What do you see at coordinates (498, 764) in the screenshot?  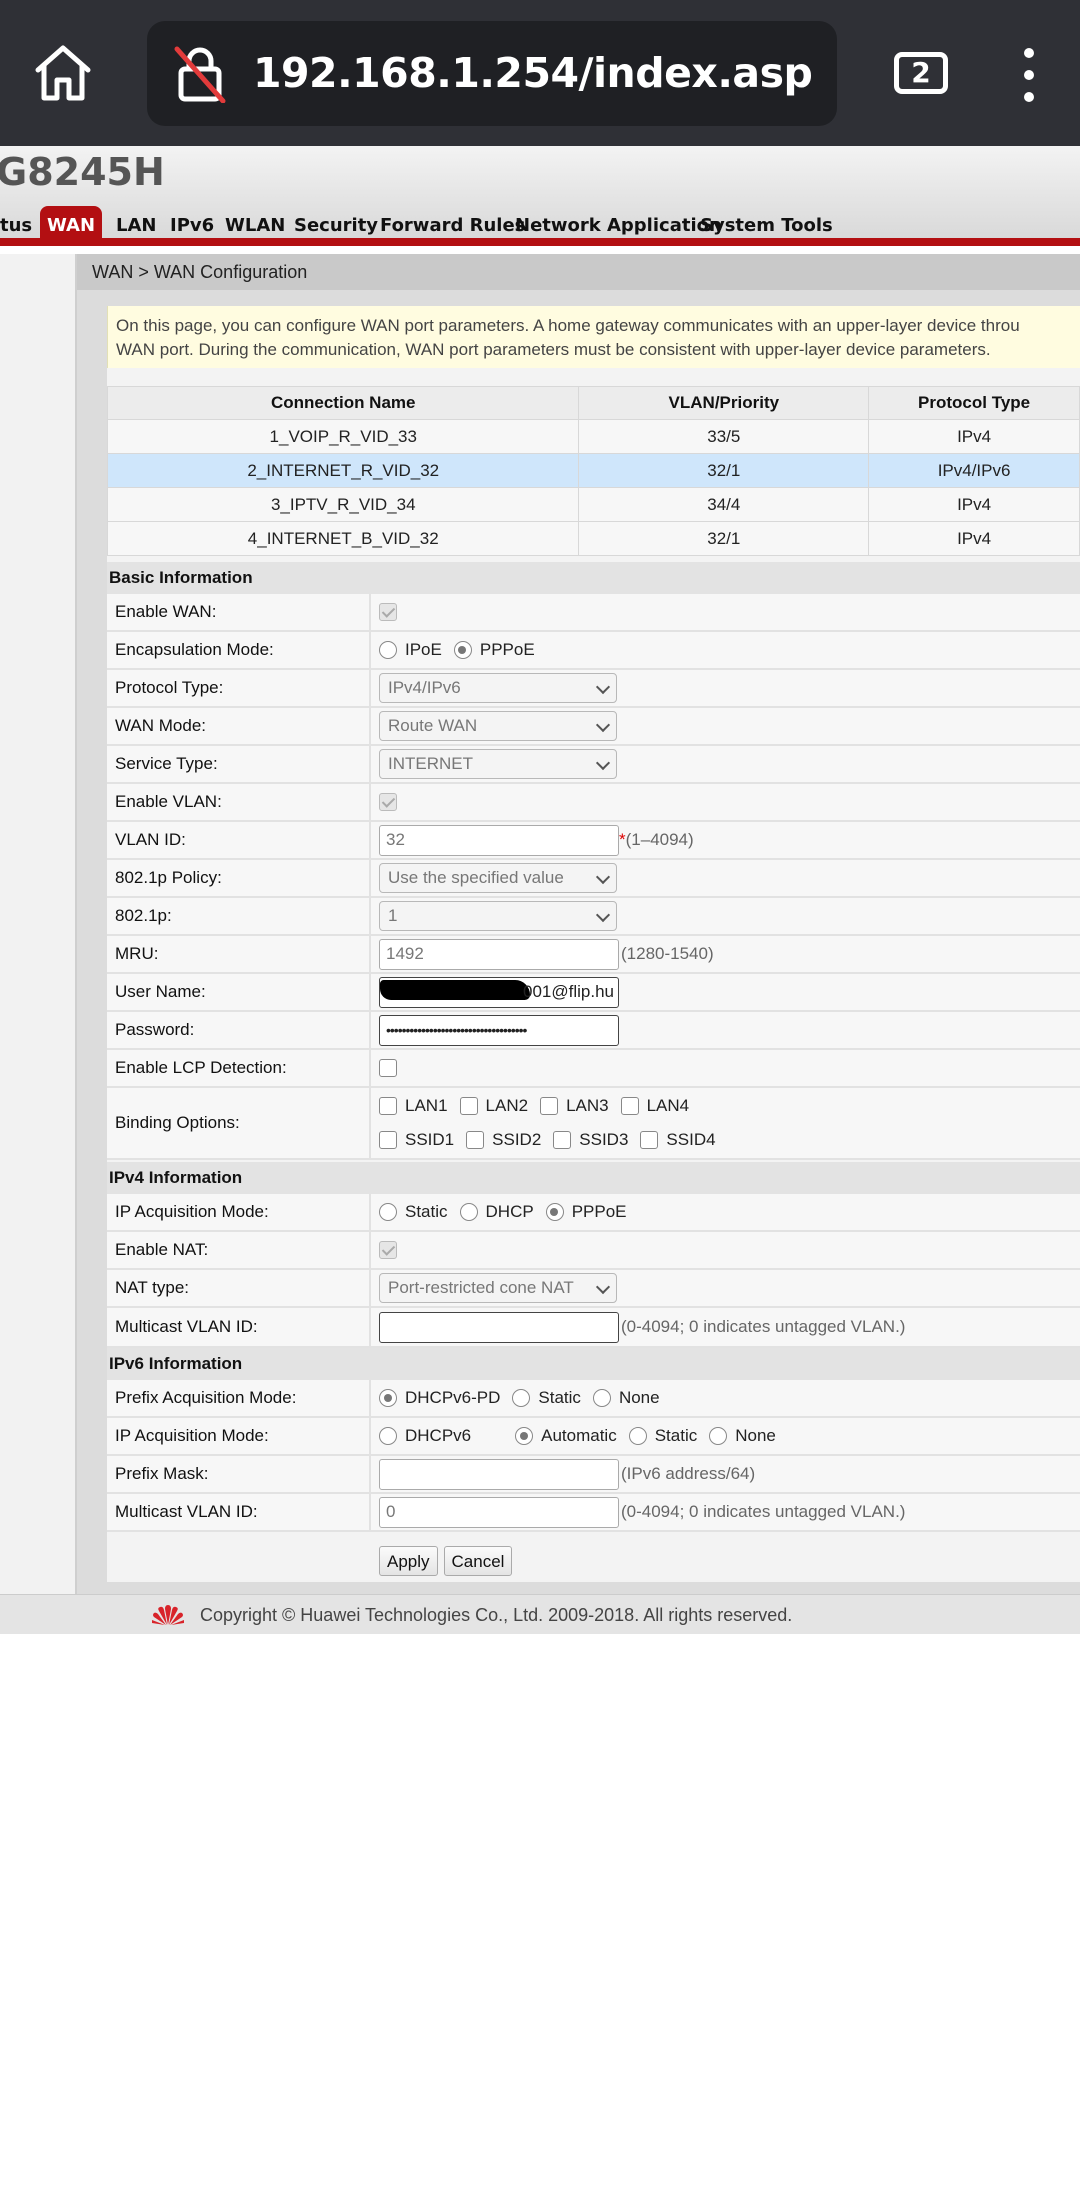 I see `service-type-select: INTERNET` at bounding box center [498, 764].